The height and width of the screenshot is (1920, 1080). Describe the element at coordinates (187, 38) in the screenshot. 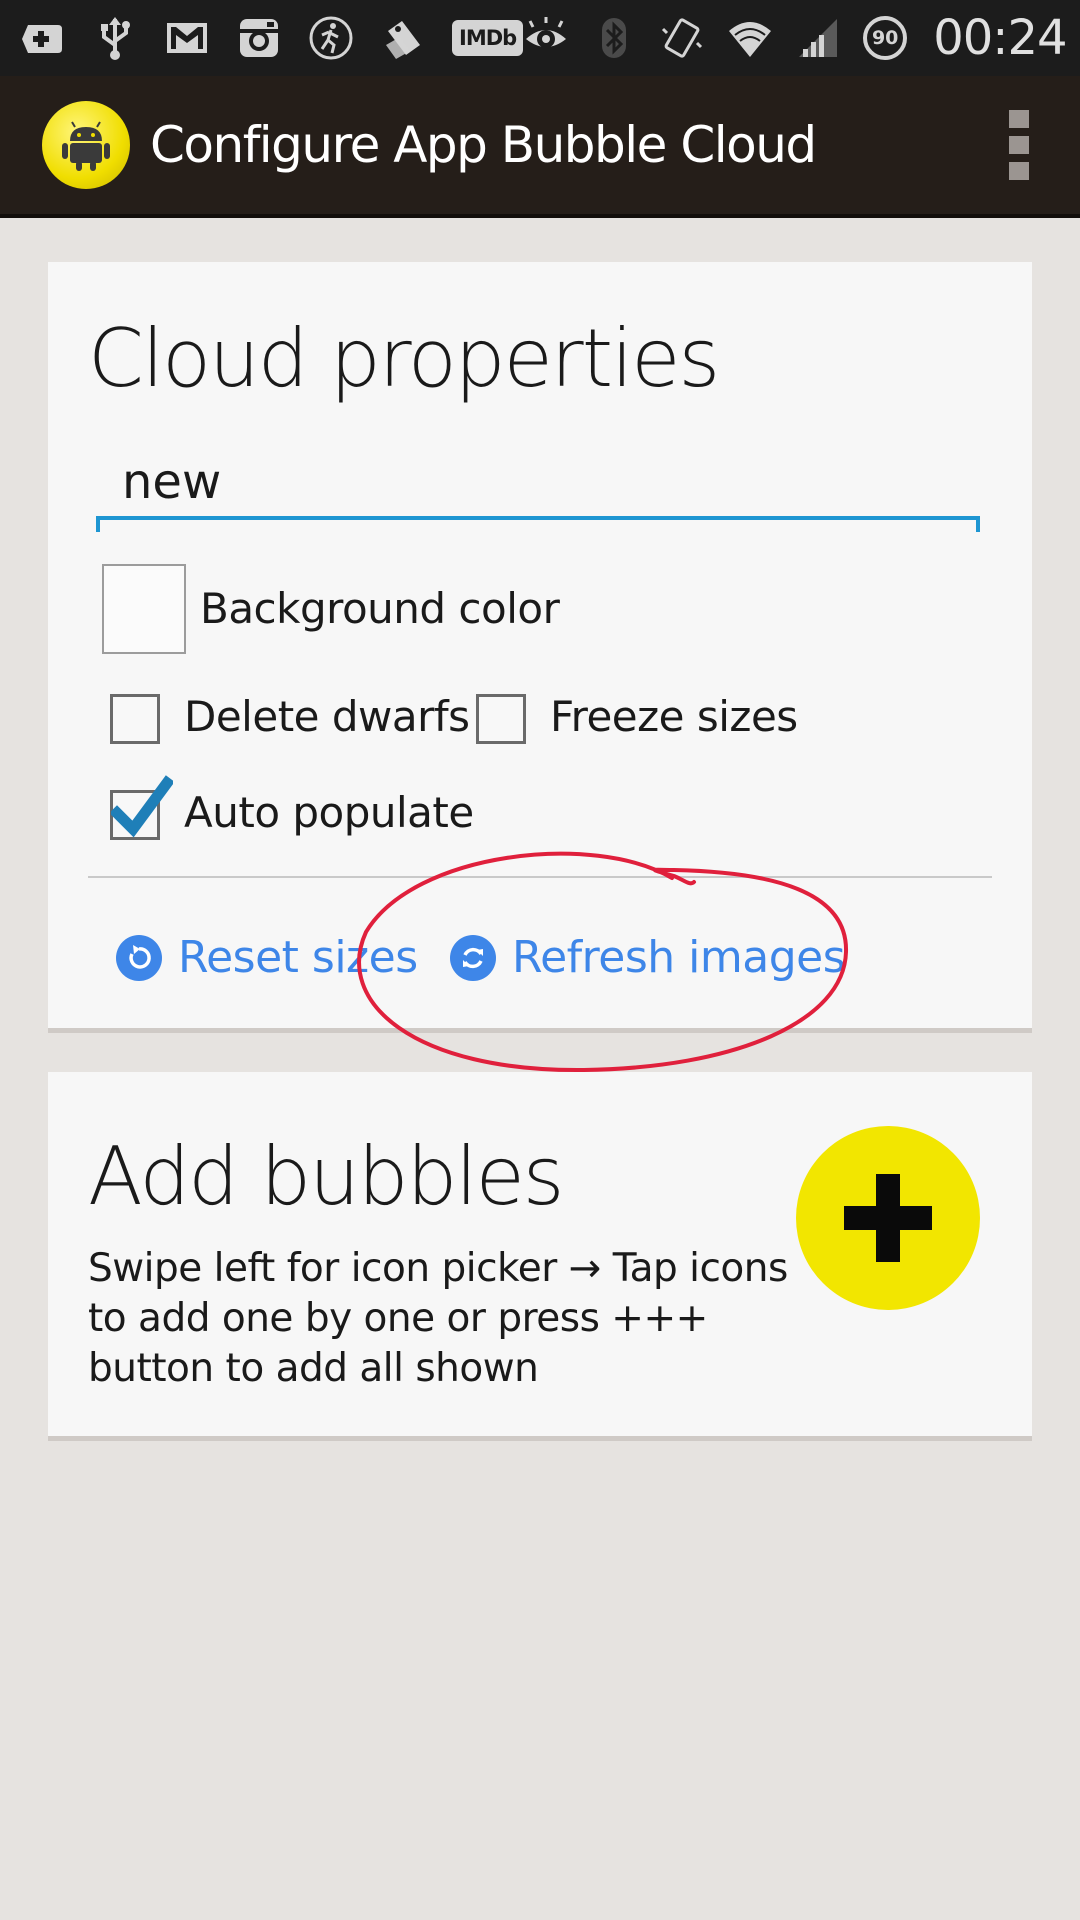

I see `gmail-icon` at that location.